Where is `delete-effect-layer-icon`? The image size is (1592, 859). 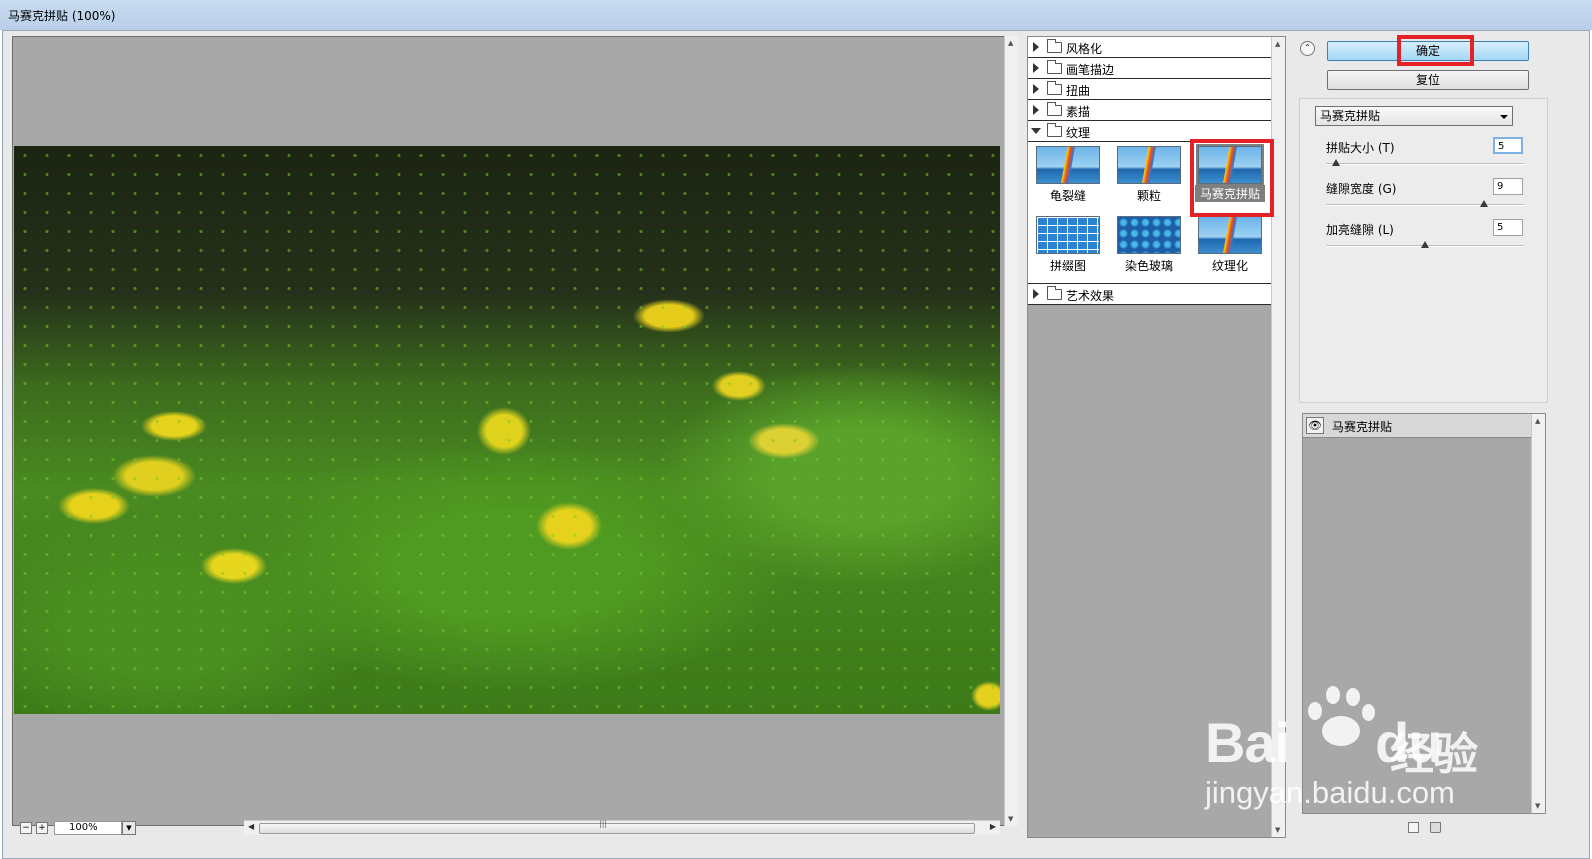 delete-effect-layer-icon is located at coordinates (1435, 827).